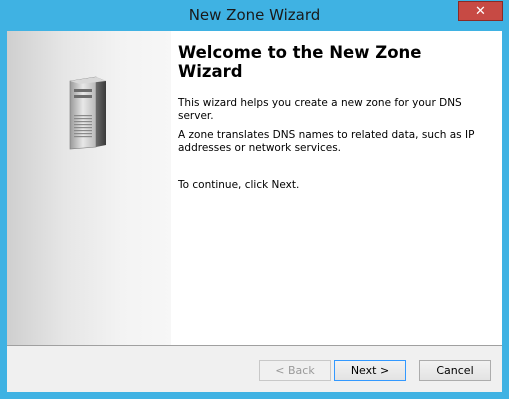 The height and width of the screenshot is (399, 509). What do you see at coordinates (239, 185) in the screenshot?
I see `instruction-text: To continue, click Next.` at bounding box center [239, 185].